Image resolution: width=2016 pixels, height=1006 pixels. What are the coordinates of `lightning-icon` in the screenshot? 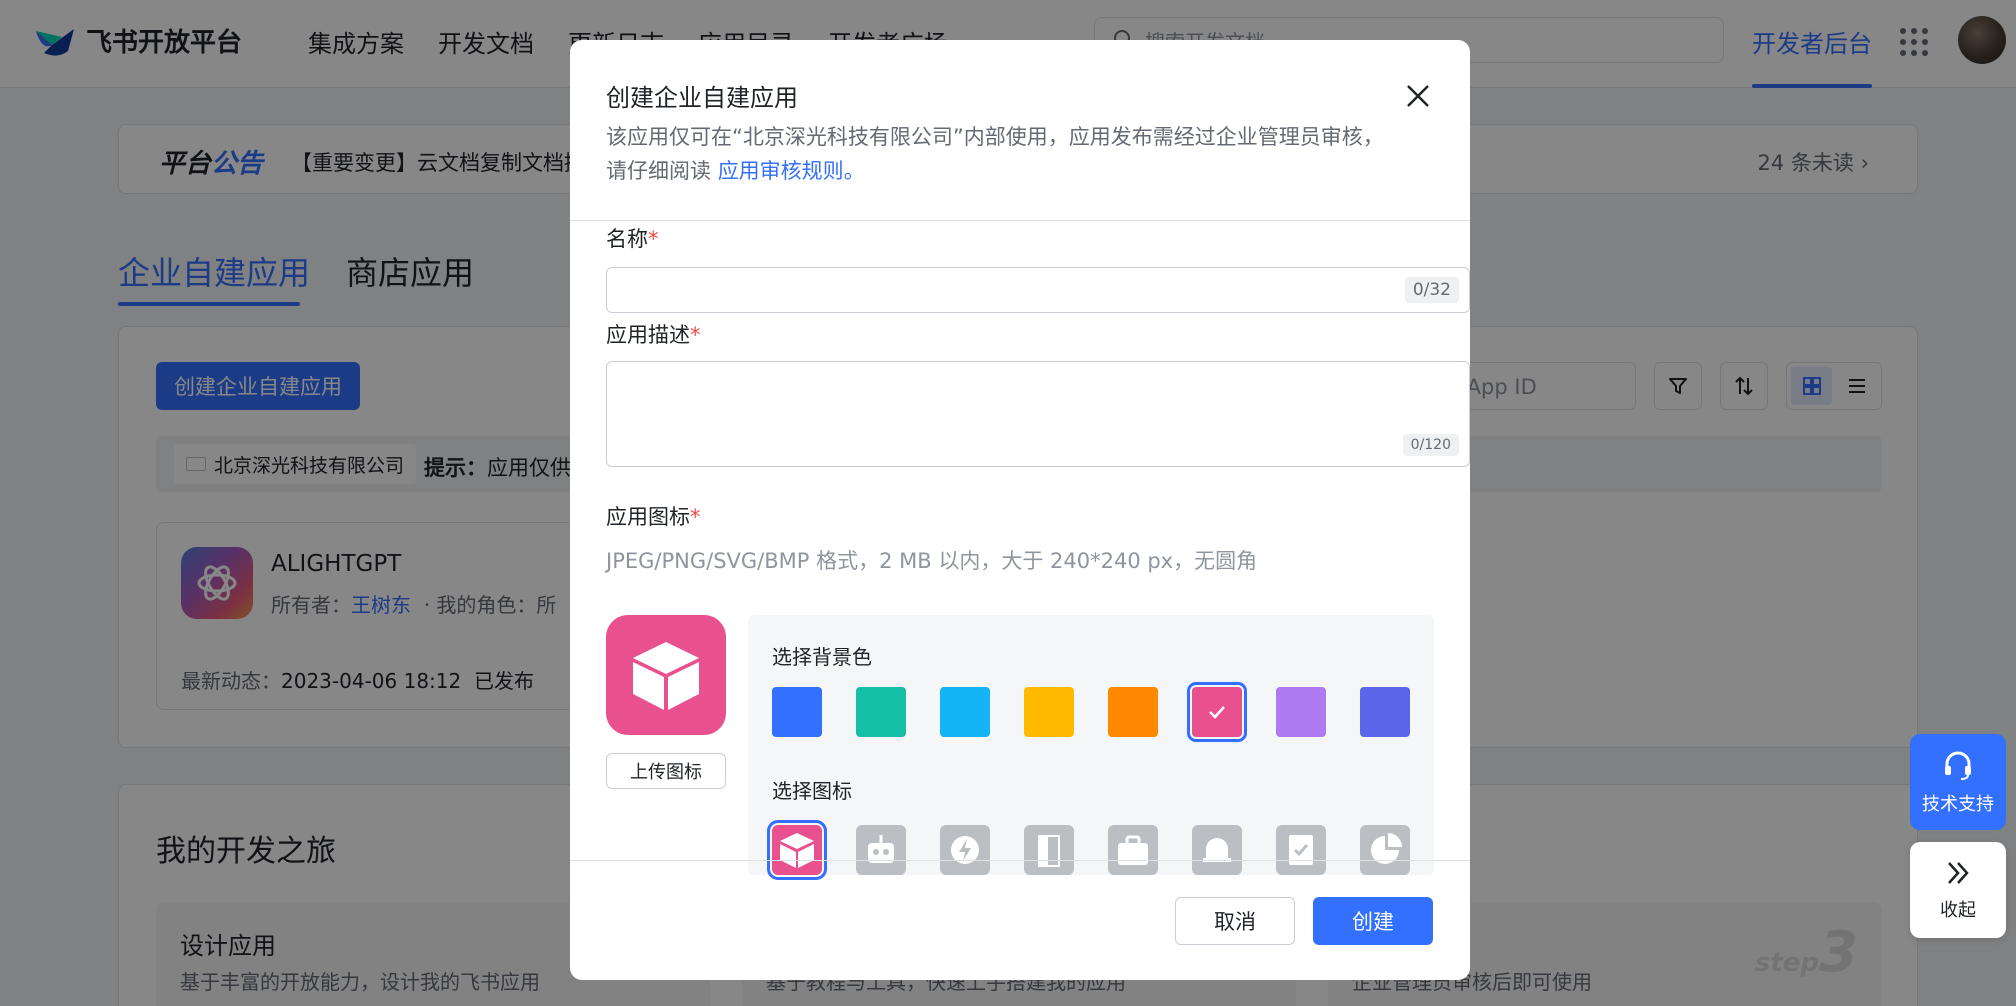 It's located at (965, 850).